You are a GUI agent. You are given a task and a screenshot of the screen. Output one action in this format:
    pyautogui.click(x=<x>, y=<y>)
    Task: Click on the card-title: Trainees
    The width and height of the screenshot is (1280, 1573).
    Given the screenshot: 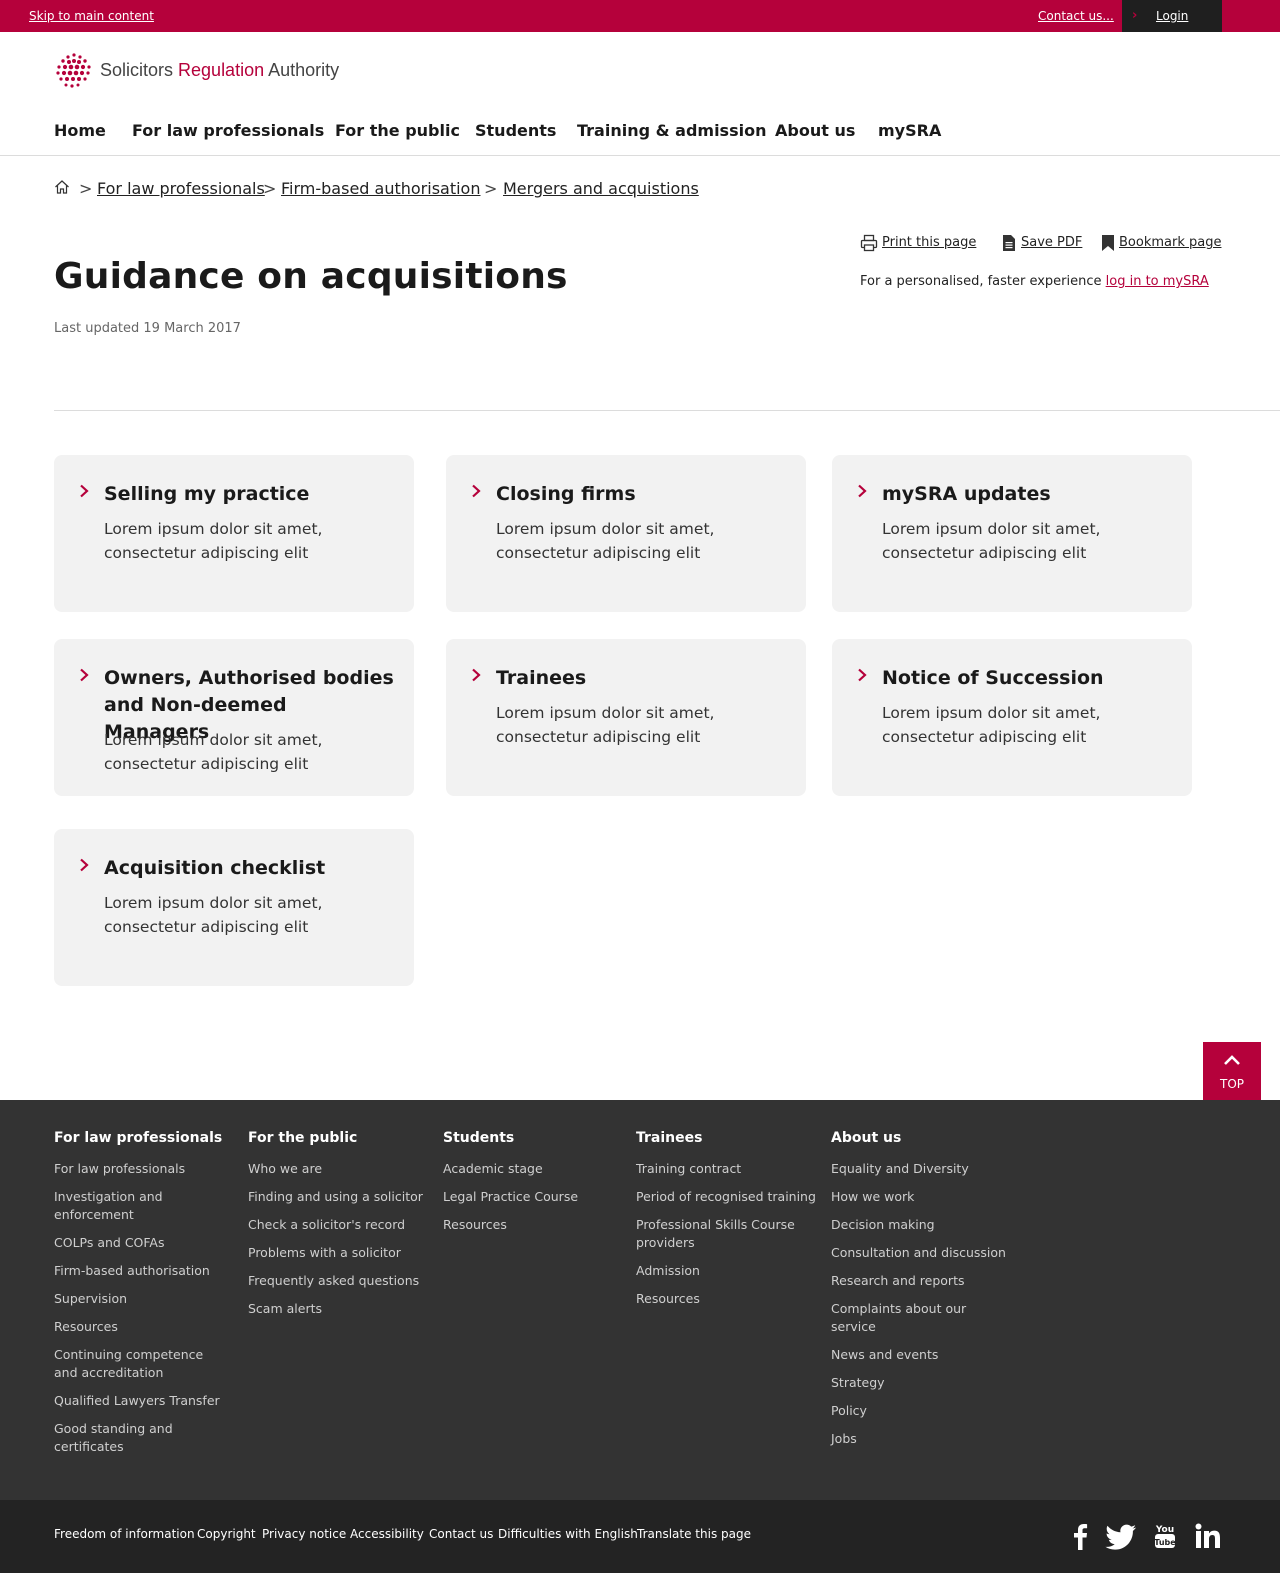 What is the action you would take?
    pyautogui.click(x=541, y=678)
    